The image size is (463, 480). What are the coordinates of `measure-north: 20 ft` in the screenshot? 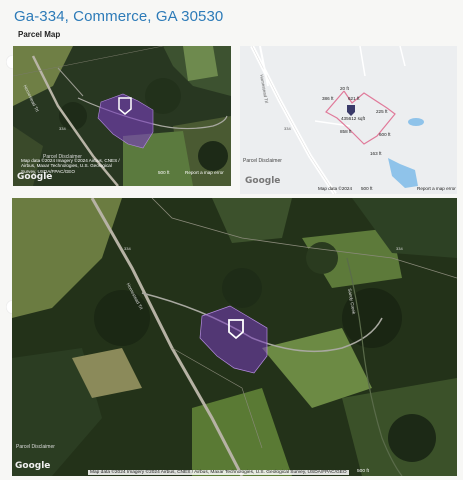 It's located at (344, 88).